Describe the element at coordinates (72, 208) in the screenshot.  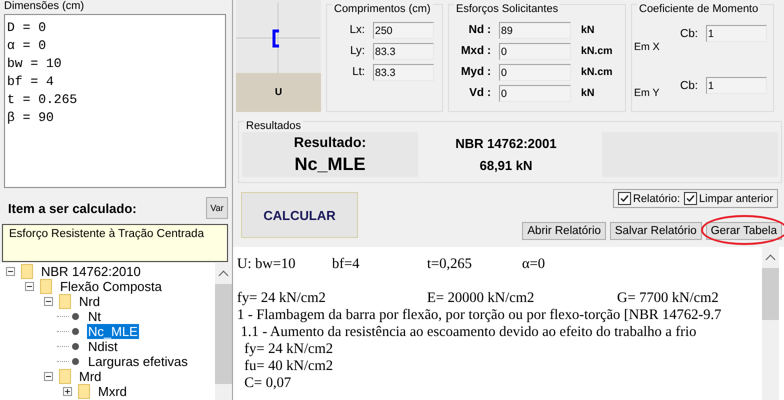
I see `section-heading: Item a ser calculado:` at that location.